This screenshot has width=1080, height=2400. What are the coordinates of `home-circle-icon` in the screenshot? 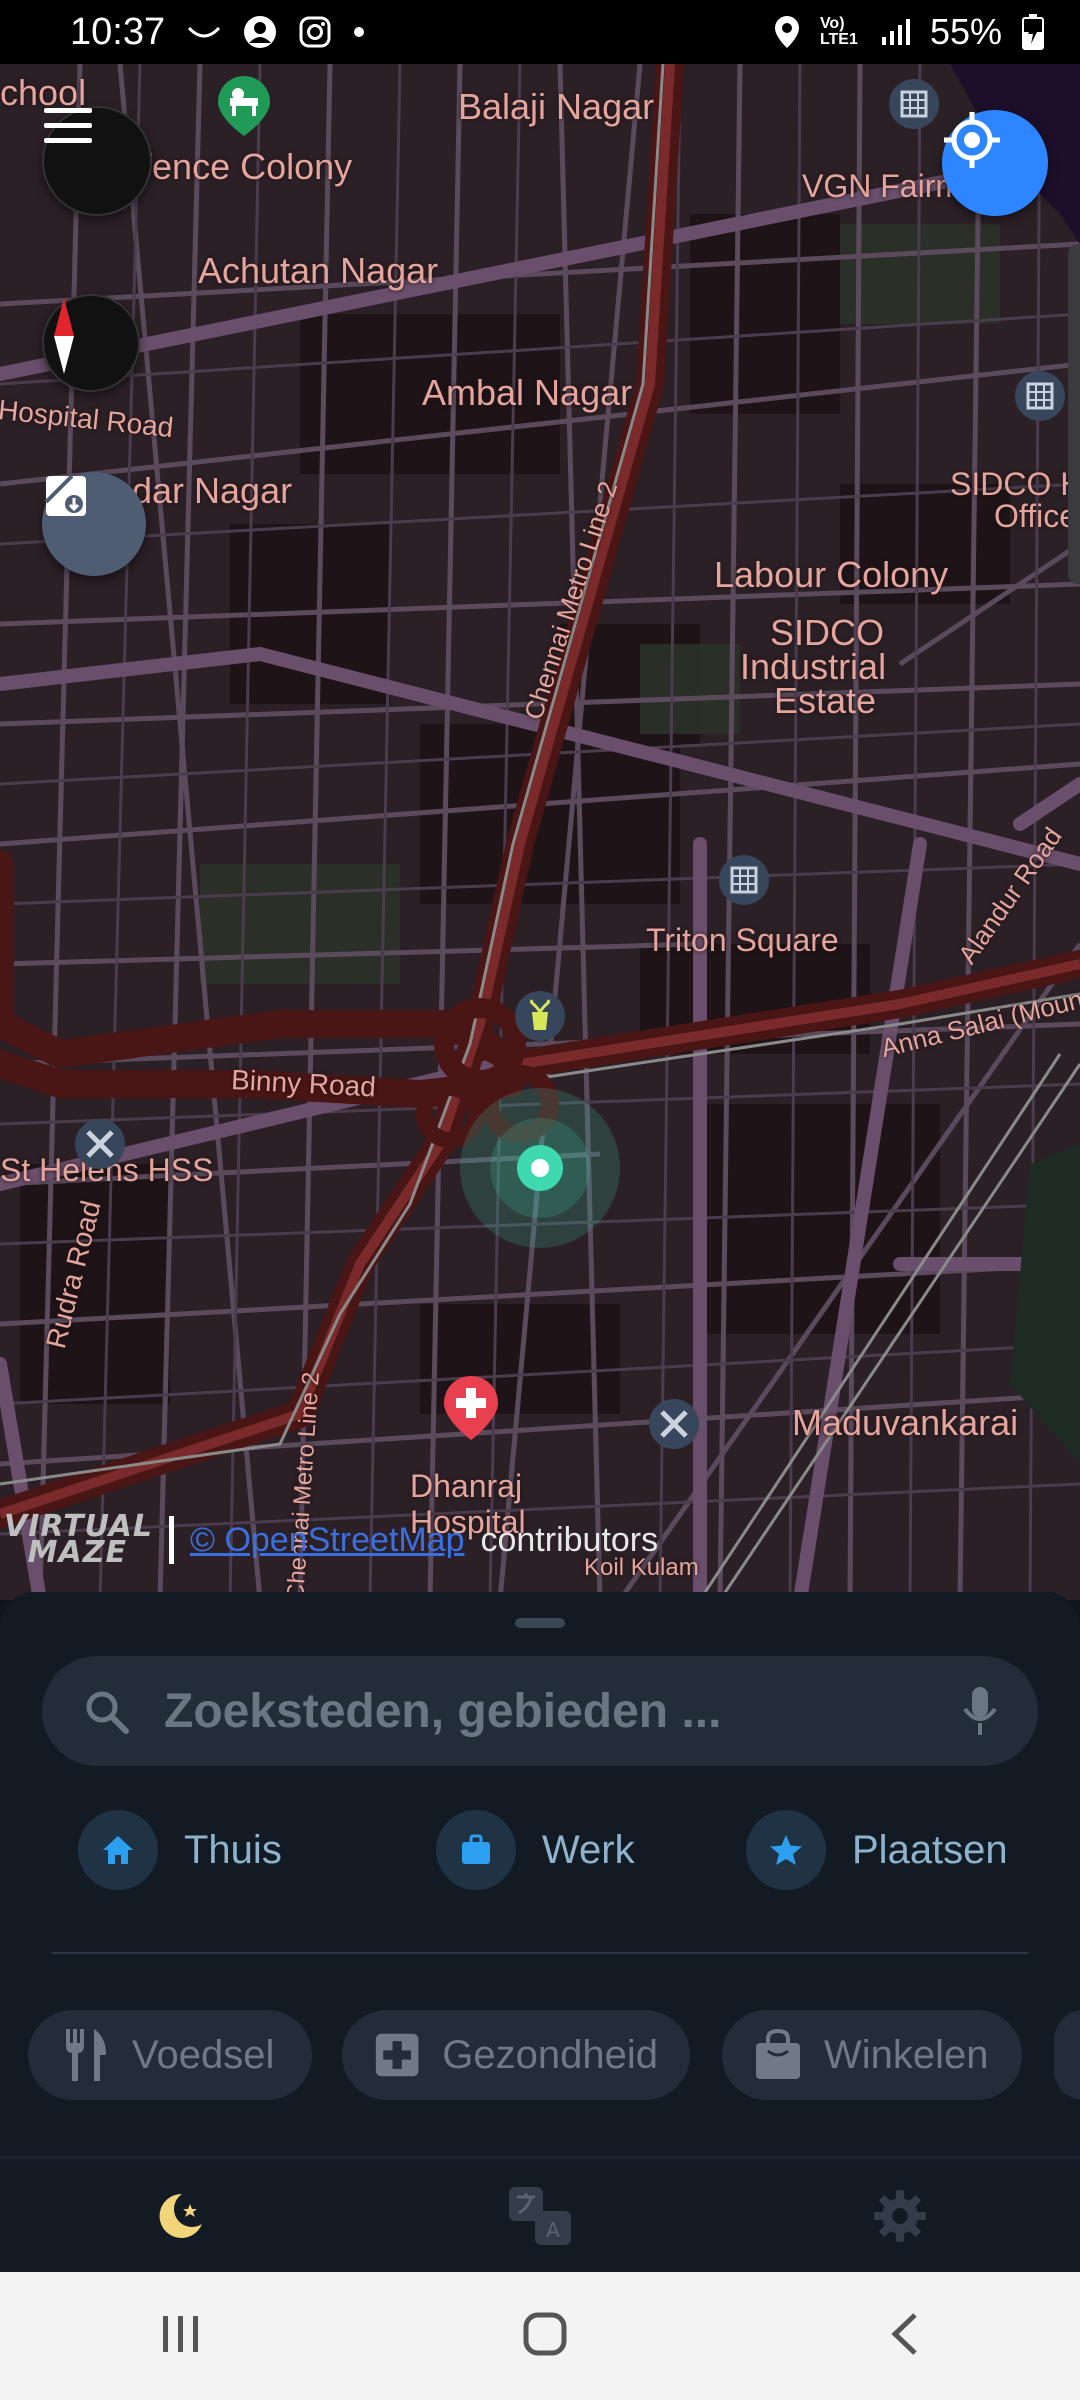 It's located at (545, 2333).